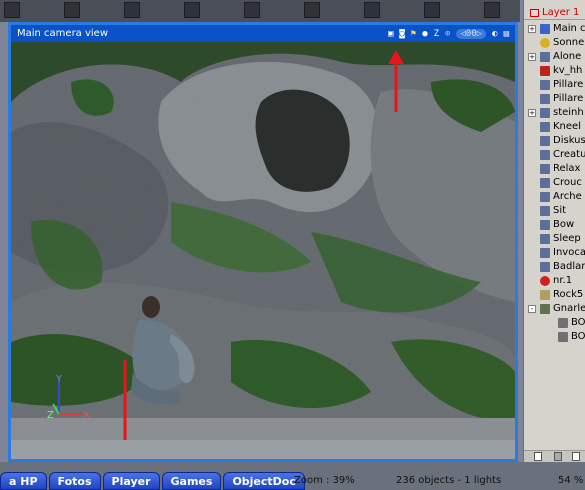  Describe the element at coordinates (264, 481) in the screenshot. I see `taskbar-tab: ObjectDoc` at that location.